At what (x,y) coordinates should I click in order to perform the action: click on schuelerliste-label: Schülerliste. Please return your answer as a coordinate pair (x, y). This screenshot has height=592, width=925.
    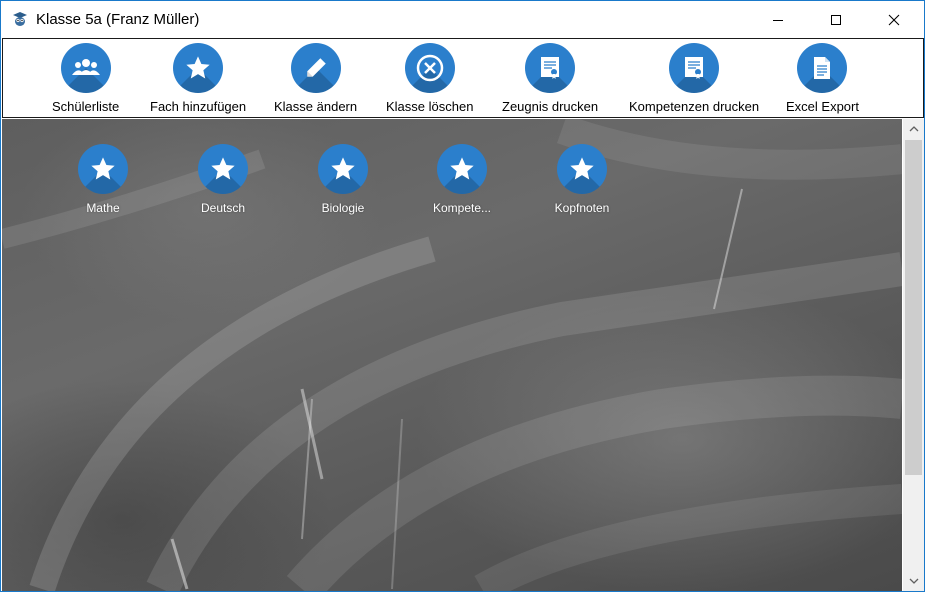
    Looking at the image, I should click on (86, 106).